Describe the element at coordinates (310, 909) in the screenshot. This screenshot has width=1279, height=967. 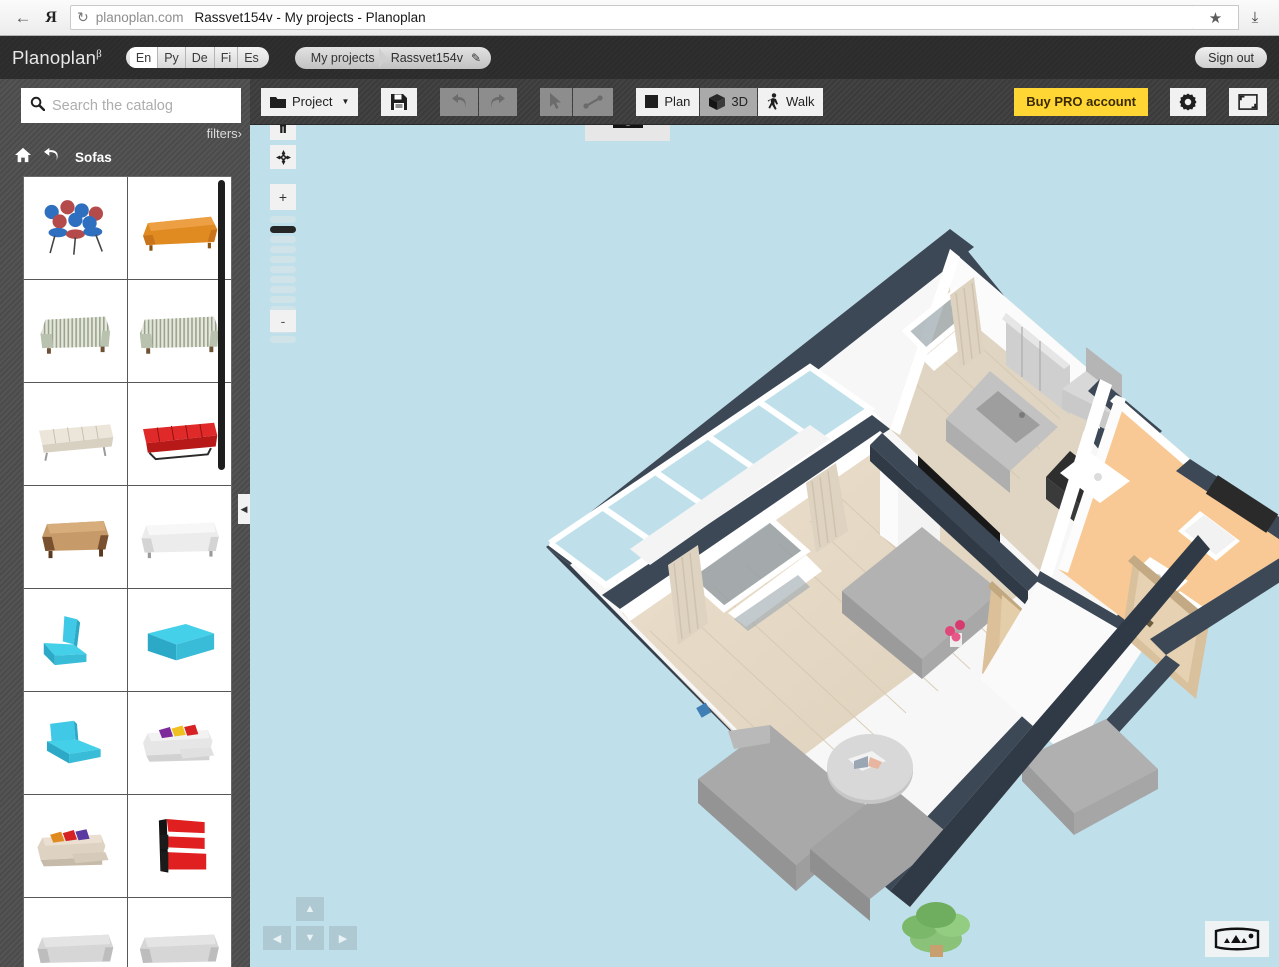
I see `dpad-up-button: ▲` at that location.